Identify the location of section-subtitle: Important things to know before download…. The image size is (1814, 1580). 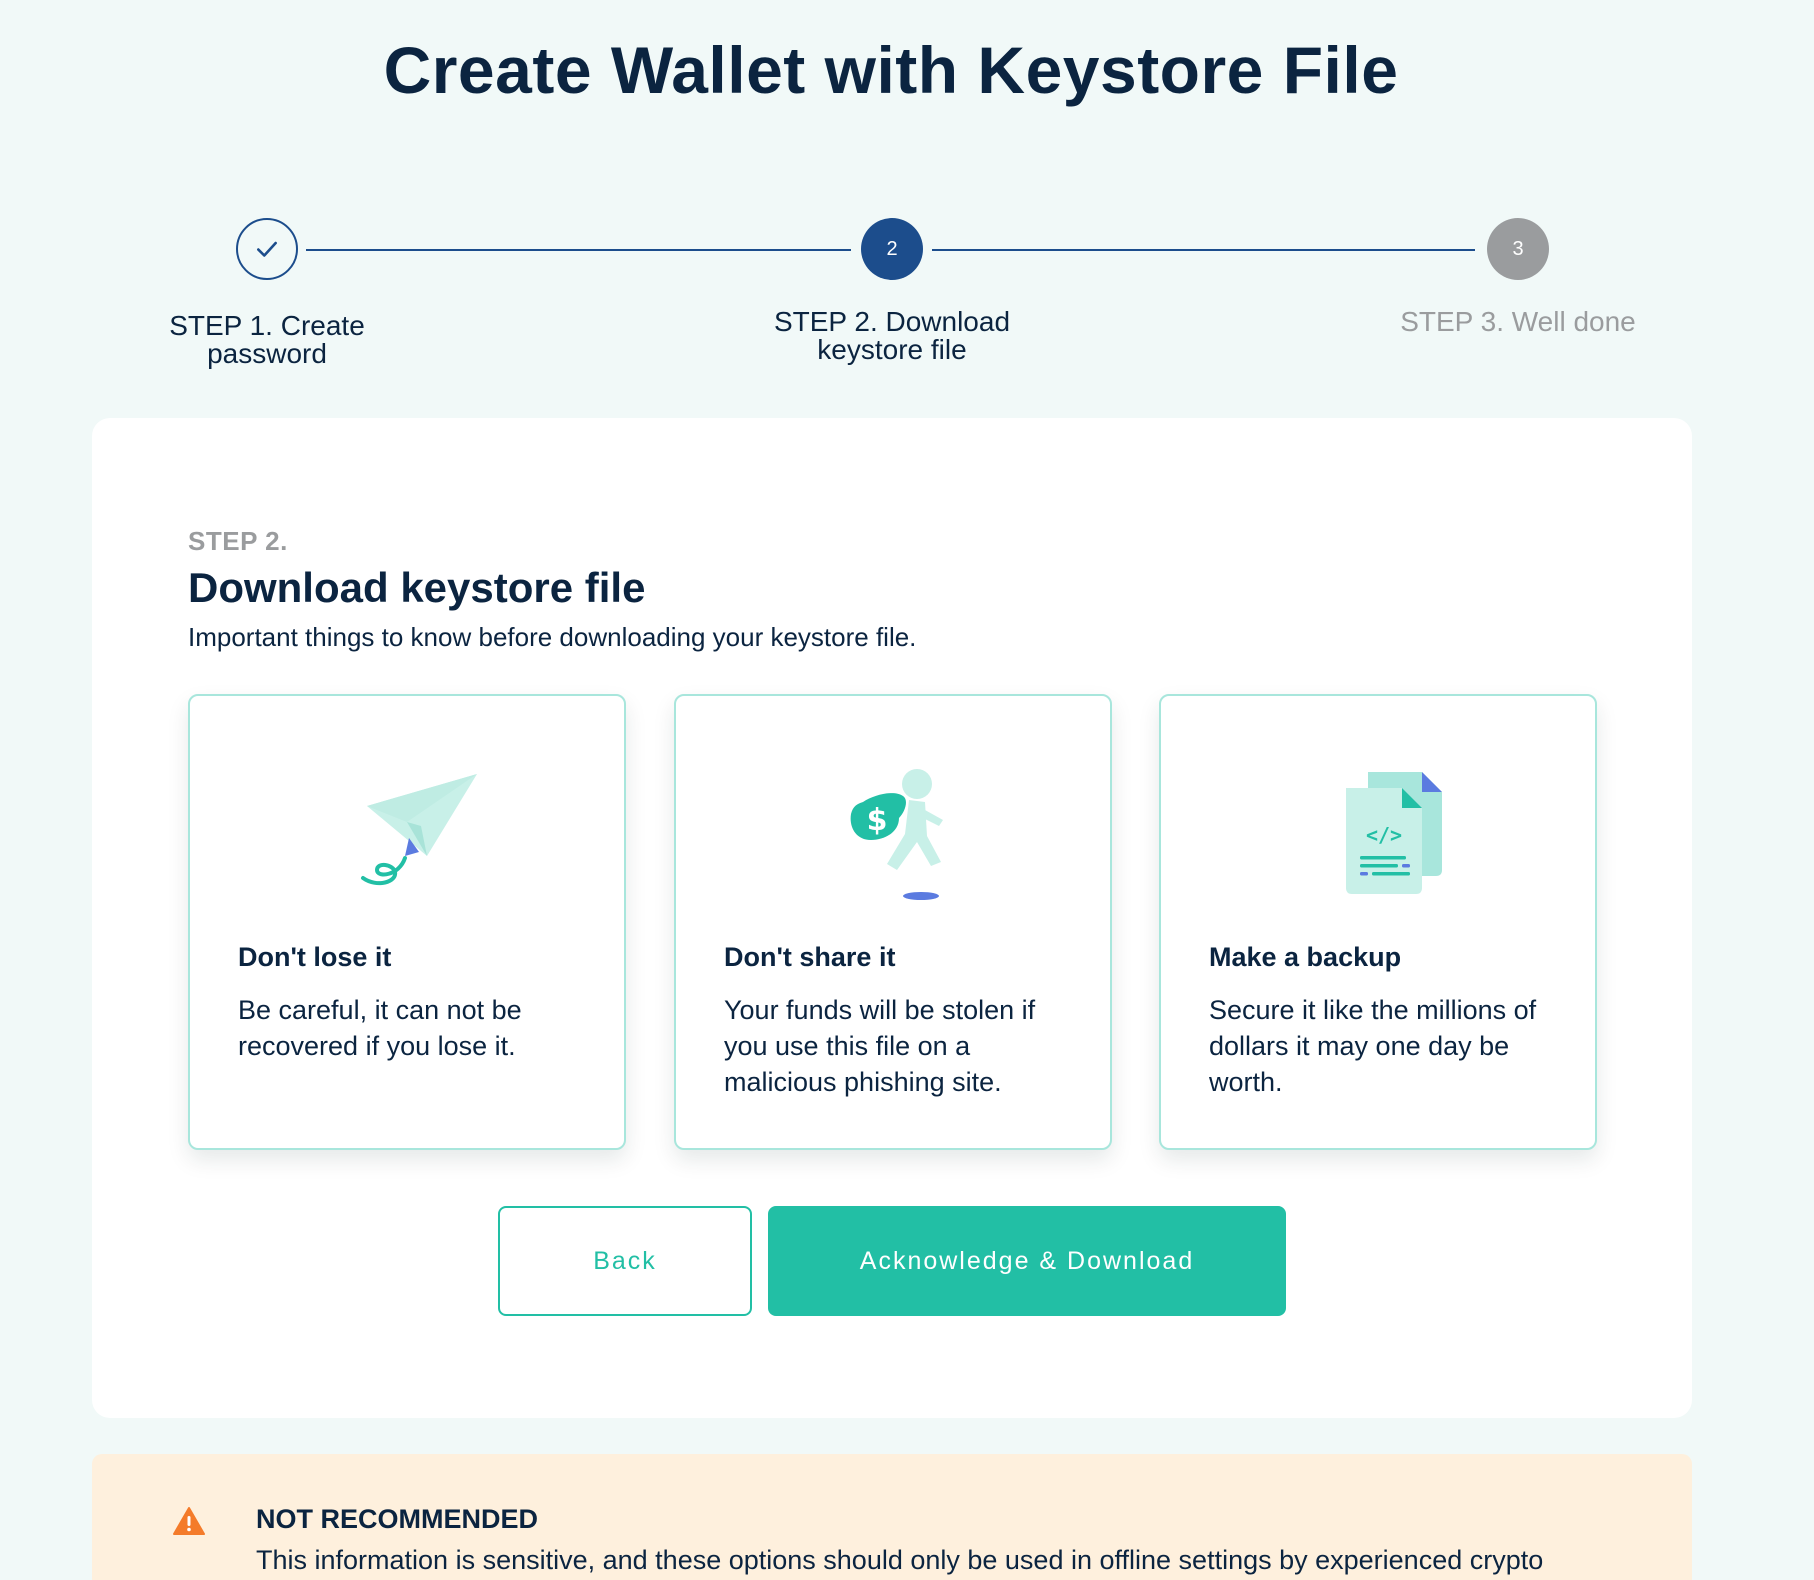
(552, 637).